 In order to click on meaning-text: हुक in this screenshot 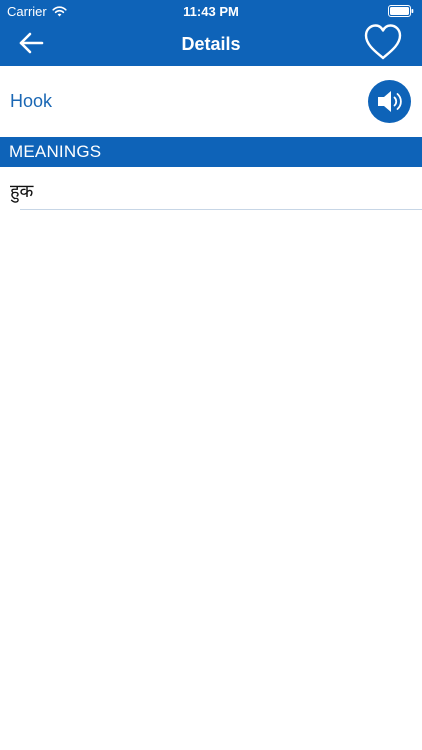, I will do `click(22, 191)`.